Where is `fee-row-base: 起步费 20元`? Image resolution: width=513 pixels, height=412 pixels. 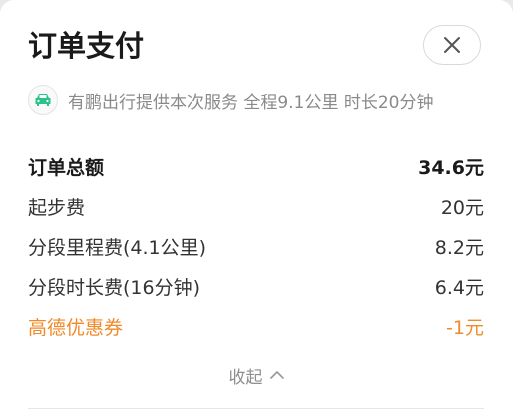 fee-row-base: 起步费 20元 is located at coordinates (256, 206).